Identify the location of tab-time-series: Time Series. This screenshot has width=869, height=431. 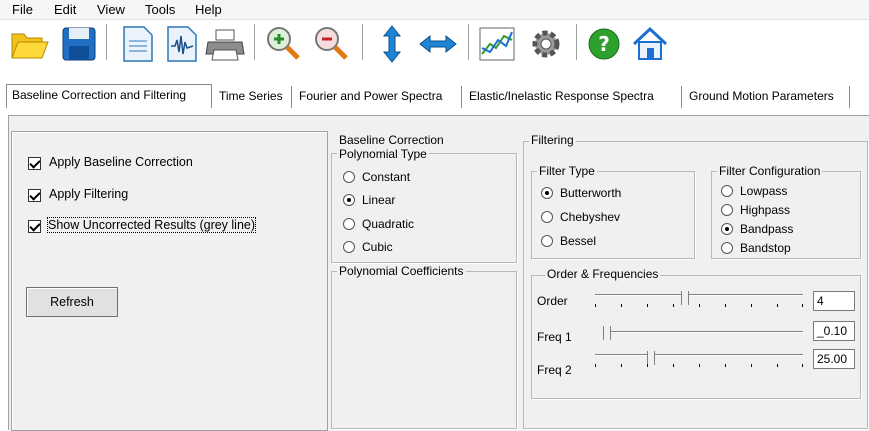
(253, 97).